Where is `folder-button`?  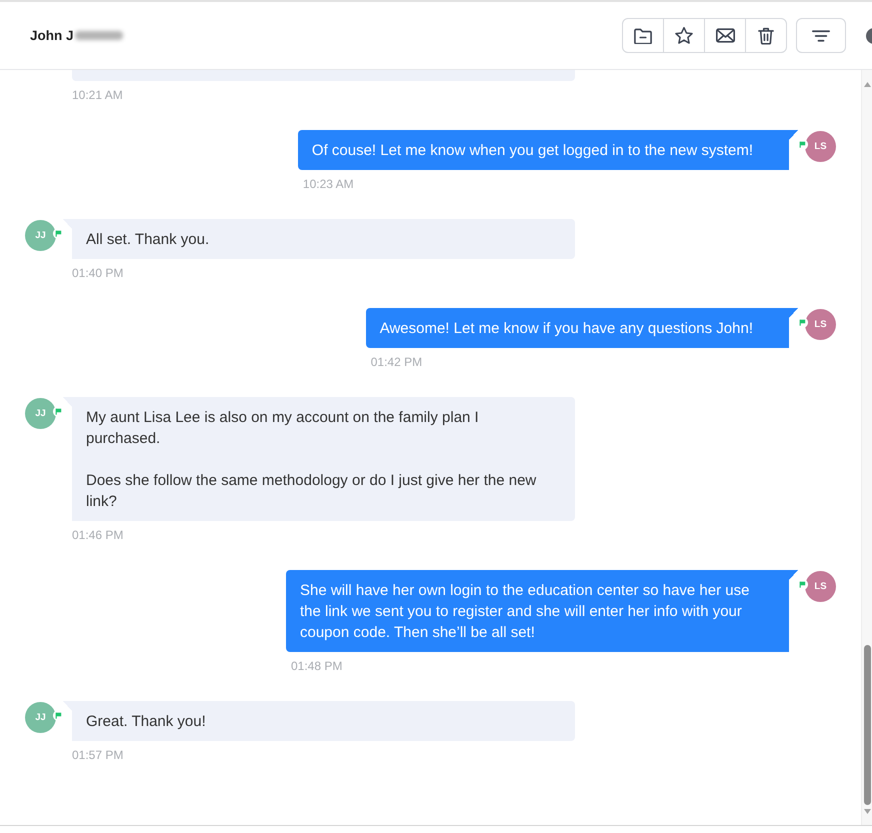
folder-button is located at coordinates (643, 35).